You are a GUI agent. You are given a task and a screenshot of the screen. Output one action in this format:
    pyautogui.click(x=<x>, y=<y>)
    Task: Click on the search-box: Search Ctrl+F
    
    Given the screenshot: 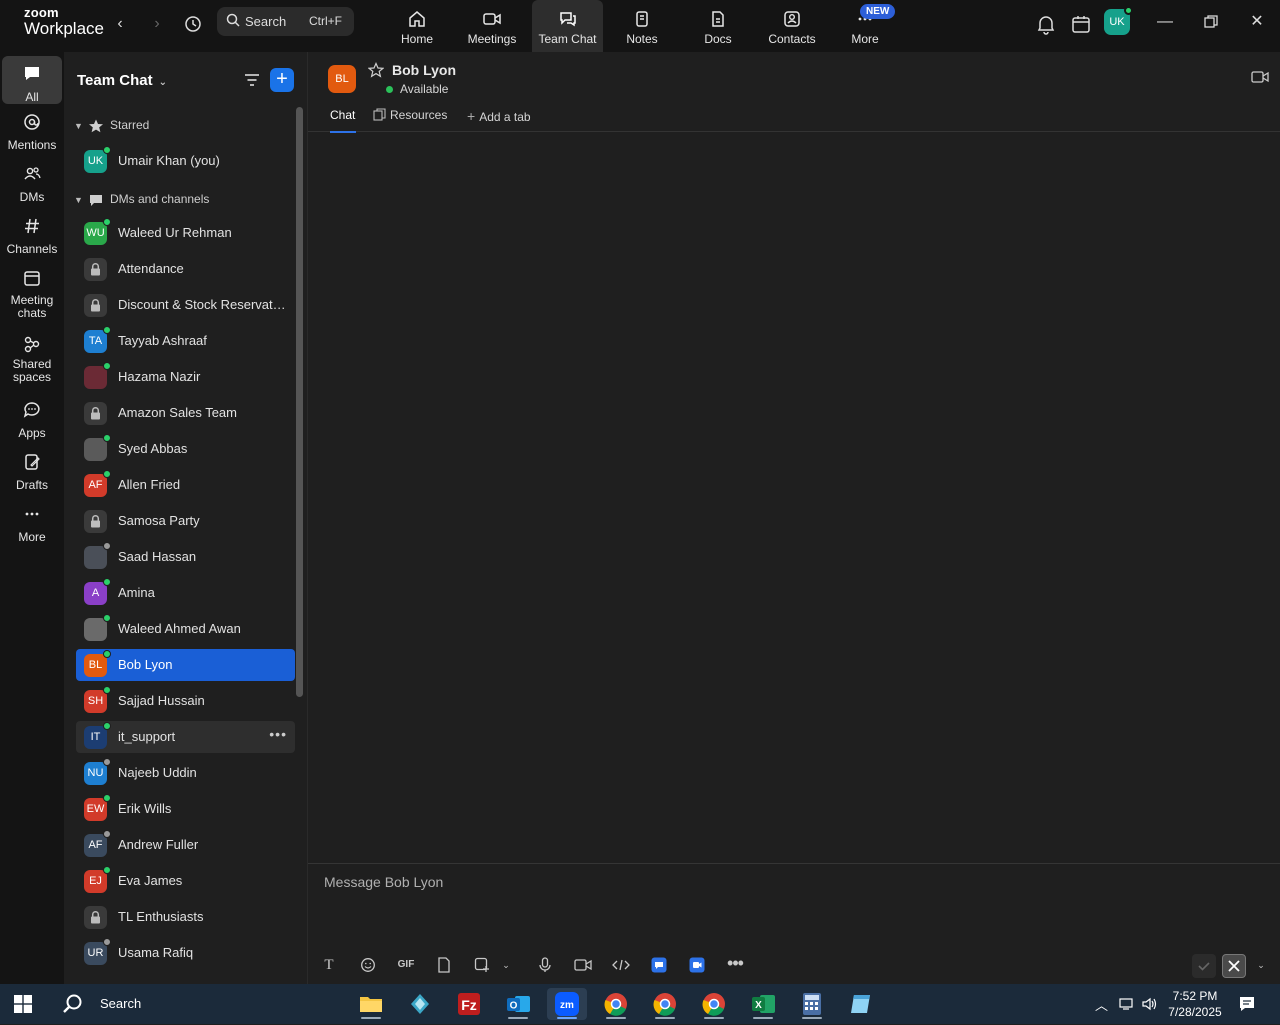 What is the action you would take?
    pyautogui.click(x=285, y=21)
    